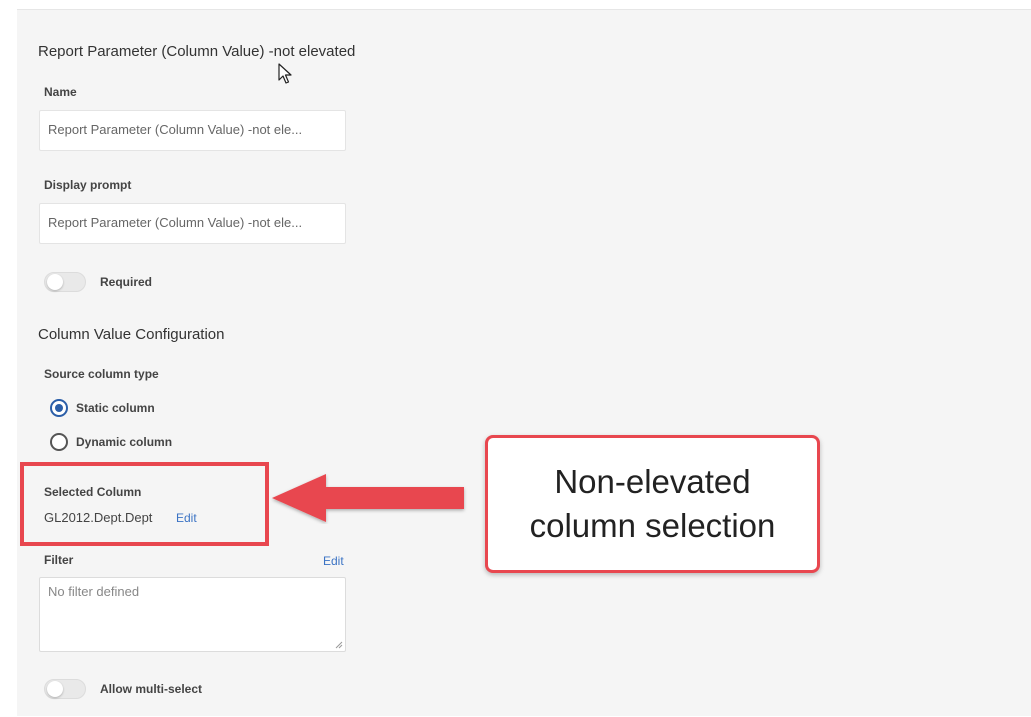  I want to click on dynamic-column-radio, so click(59, 442).